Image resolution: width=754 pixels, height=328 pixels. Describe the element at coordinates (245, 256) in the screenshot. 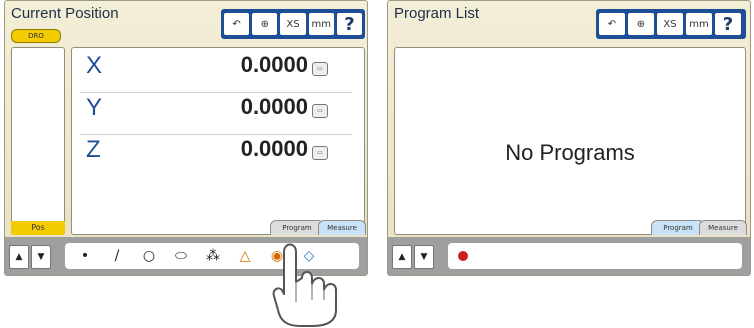

I see `angle-tool-icon: △` at that location.